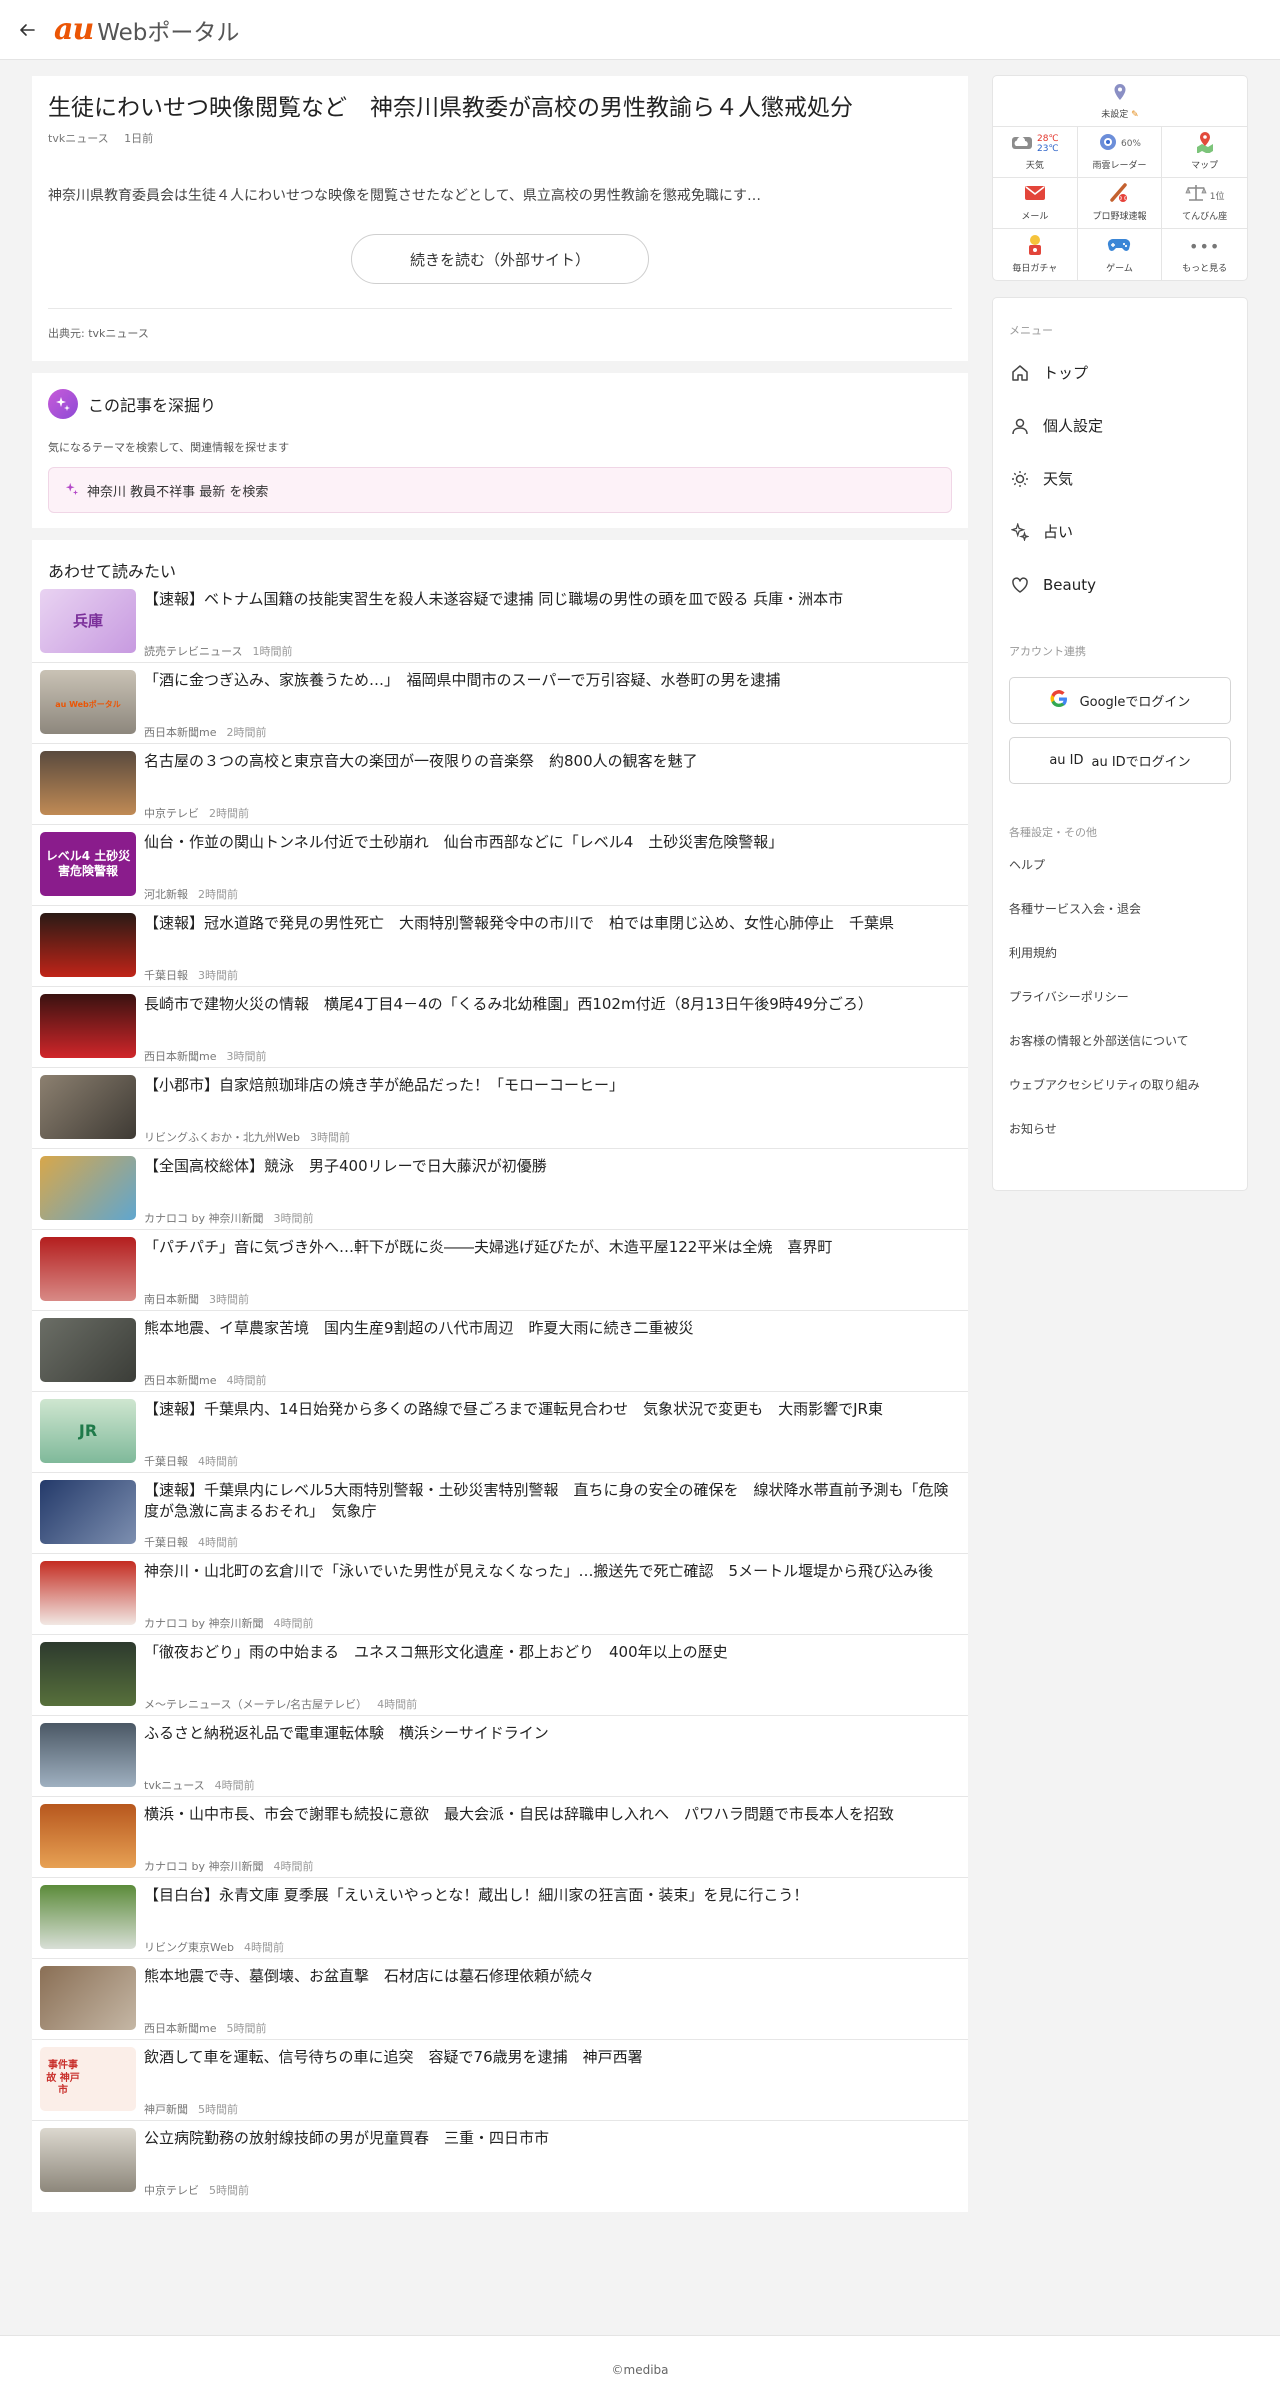  I want to click on settings-link: お客様の情報と外部送信について, so click(1120, 1044).